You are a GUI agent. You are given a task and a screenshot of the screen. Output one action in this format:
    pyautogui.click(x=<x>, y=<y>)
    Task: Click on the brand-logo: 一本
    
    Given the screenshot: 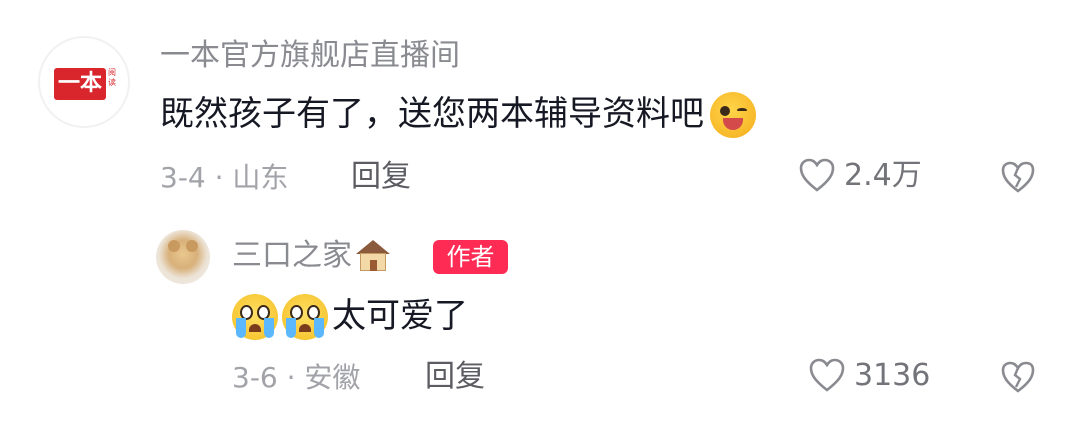 What is the action you would take?
    pyautogui.click(x=80, y=84)
    